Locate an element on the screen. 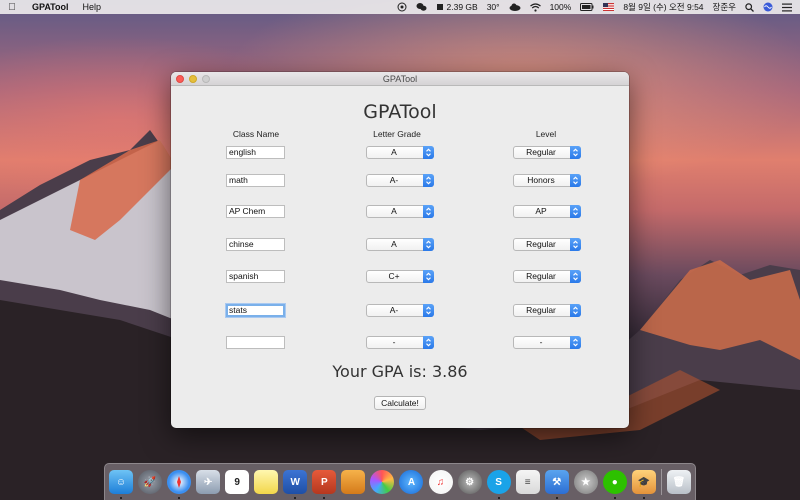 This screenshot has height=500, width=800. app-heading: GPATool is located at coordinates (400, 112).